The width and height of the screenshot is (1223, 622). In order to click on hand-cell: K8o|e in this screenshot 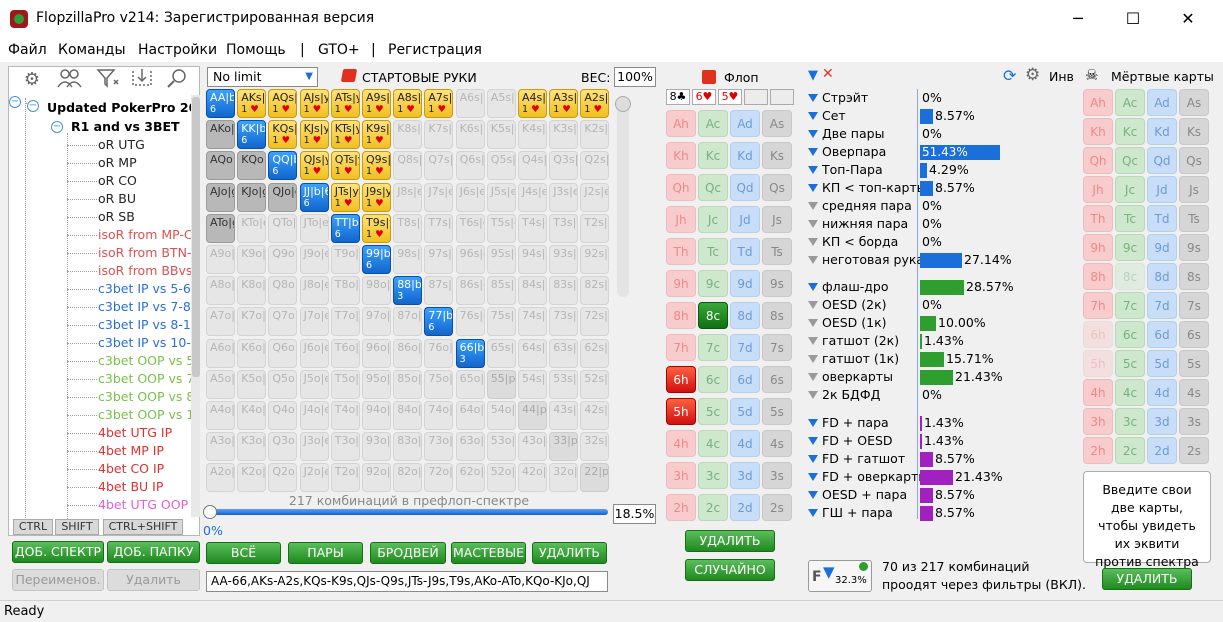, I will do `click(252, 291)`.